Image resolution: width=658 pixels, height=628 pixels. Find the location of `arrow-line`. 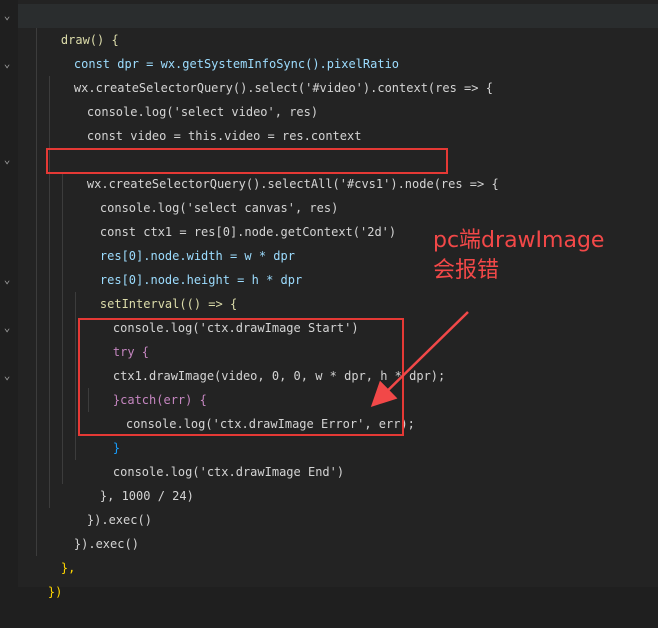

arrow-line is located at coordinates (419, 359).